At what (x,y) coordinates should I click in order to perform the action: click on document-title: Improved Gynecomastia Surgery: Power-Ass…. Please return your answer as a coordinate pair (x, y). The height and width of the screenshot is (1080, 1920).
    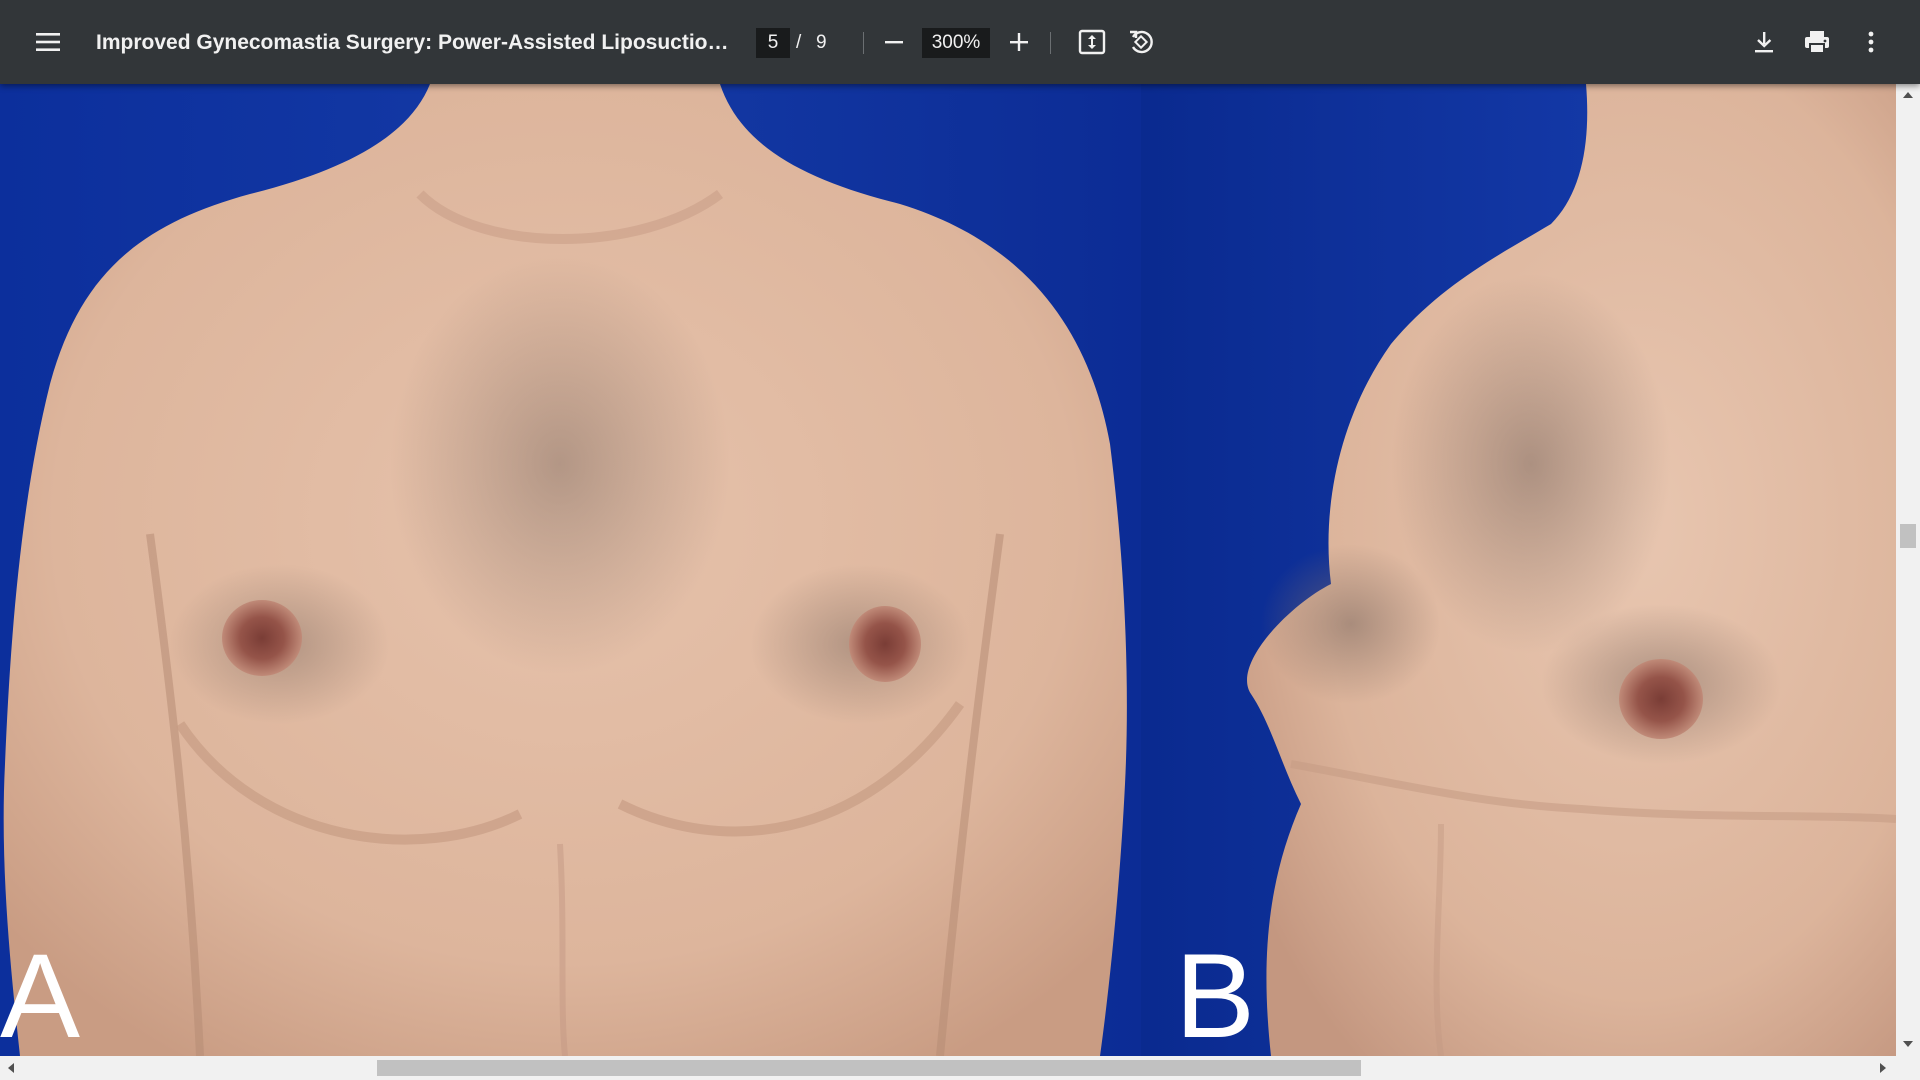
    Looking at the image, I should click on (416, 42).